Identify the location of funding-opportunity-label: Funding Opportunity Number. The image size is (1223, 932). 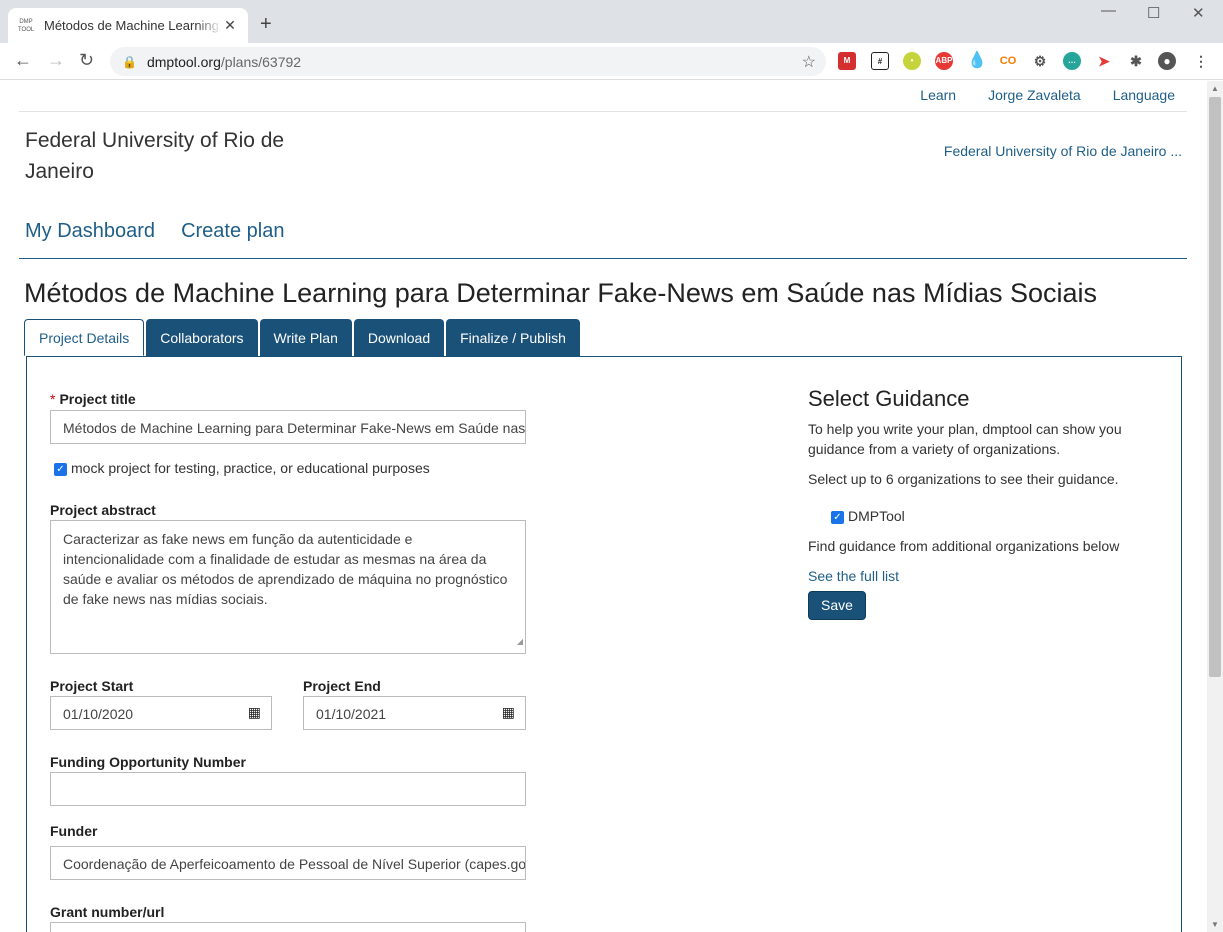
(148, 762).